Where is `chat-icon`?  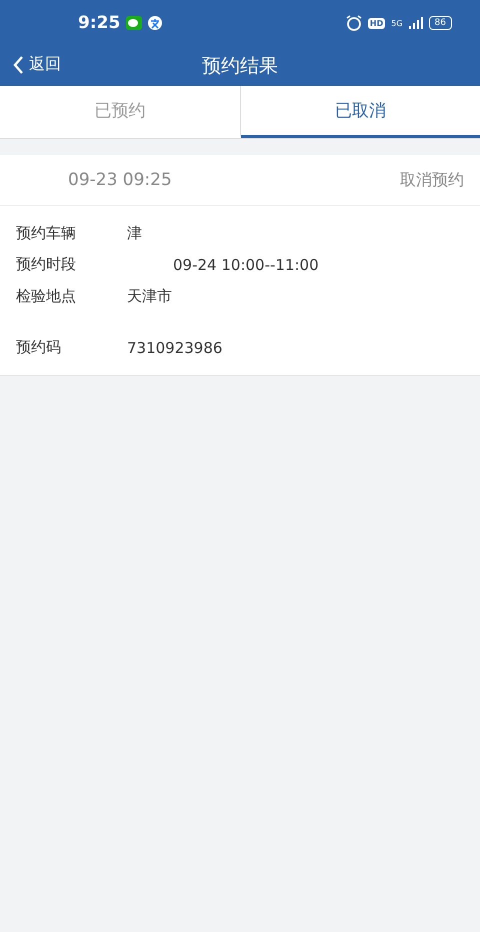
chat-icon is located at coordinates (134, 23).